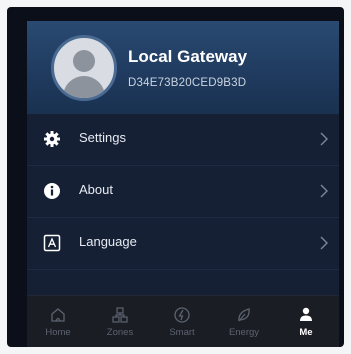 The image size is (351, 354). Describe the element at coordinates (182, 332) in the screenshot. I see `tab-smart-label: Smart` at that location.